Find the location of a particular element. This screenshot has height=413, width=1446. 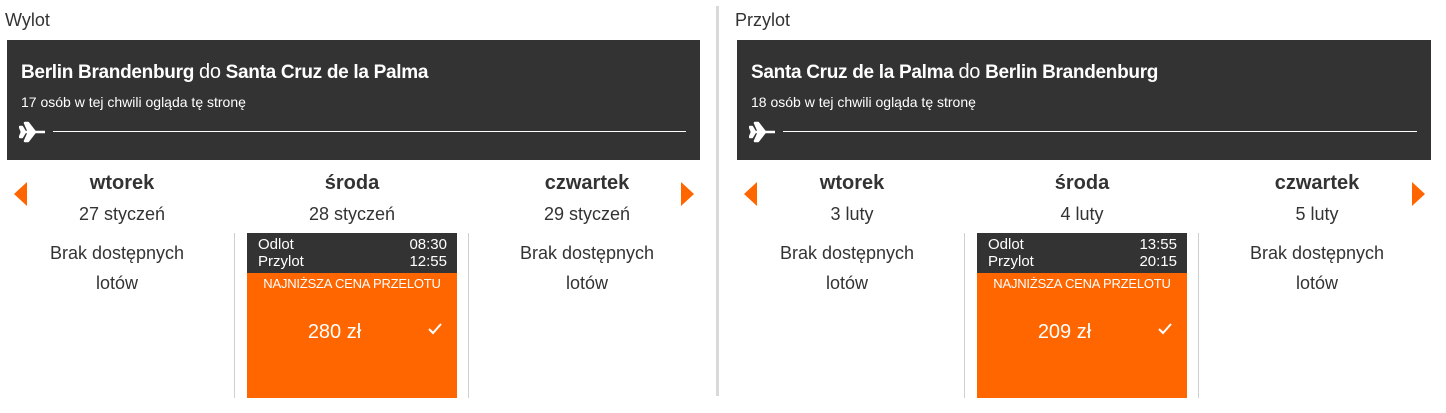

route-to: Santa Cruz de la Palma is located at coordinates (327, 72).